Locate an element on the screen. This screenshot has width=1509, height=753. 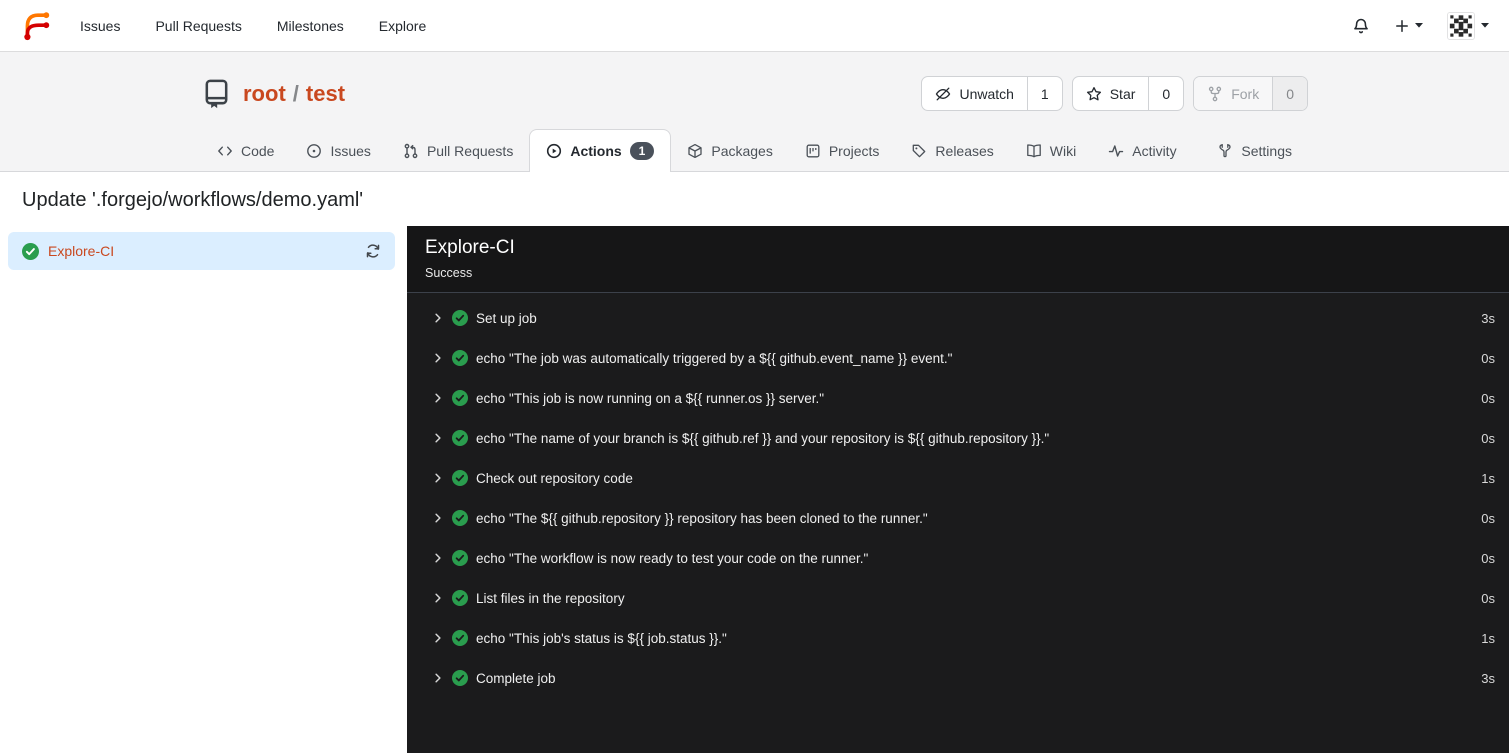
top-navbar: Issues Pull Requests Milestones Explore is located at coordinates (754, 26).